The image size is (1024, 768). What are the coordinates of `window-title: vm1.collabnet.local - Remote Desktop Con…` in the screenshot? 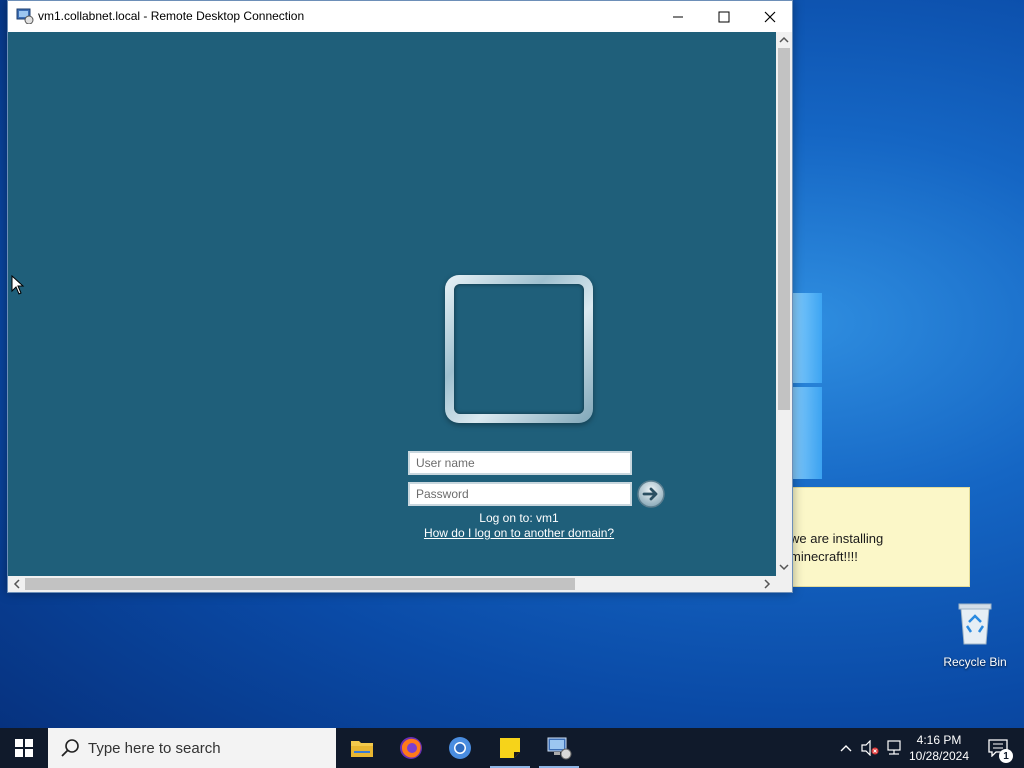 It's located at (171, 16).